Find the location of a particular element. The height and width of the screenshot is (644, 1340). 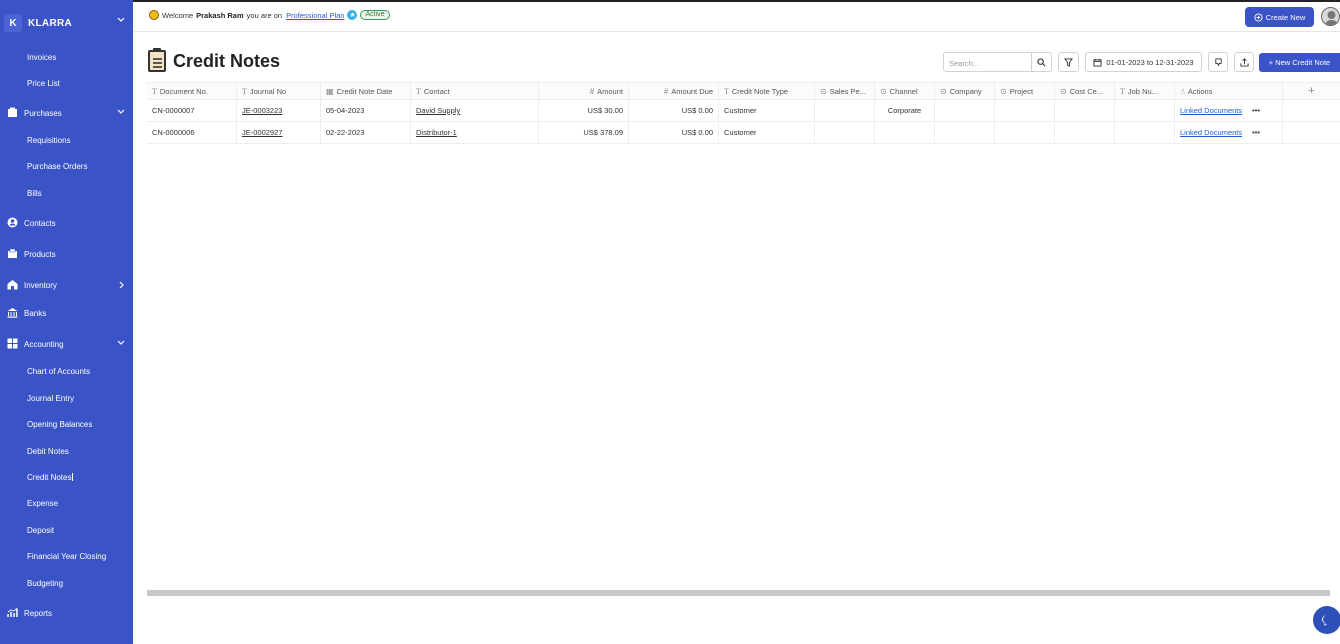

cell-value: 05-04-2023 is located at coordinates (345, 110).